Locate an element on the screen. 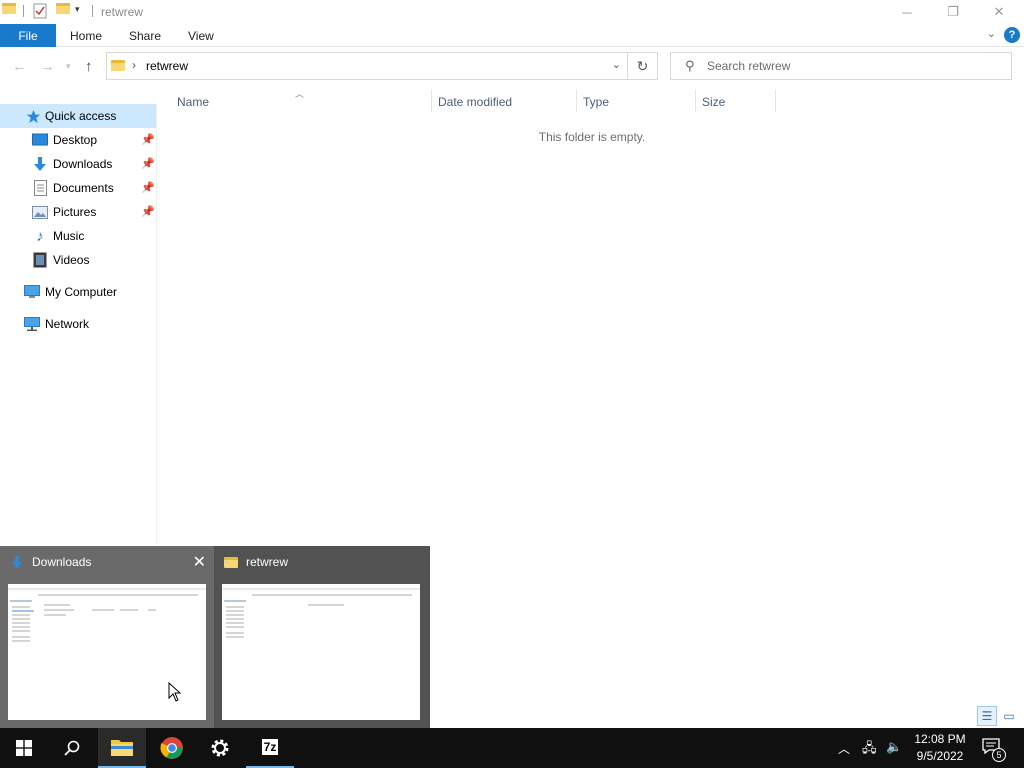 The width and height of the screenshot is (1024, 768). sidebar-item-label: My Computer is located at coordinates (81, 292).